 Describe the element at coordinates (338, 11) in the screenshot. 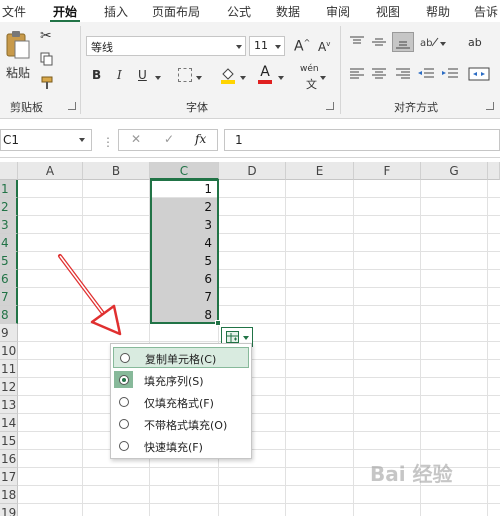

I see `tab-review: 审阅` at that location.